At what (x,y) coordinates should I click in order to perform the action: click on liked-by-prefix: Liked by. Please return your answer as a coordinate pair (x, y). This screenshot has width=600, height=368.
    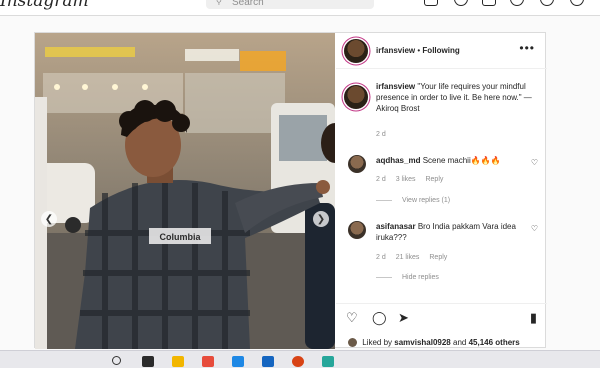
    Looking at the image, I should click on (377, 342).